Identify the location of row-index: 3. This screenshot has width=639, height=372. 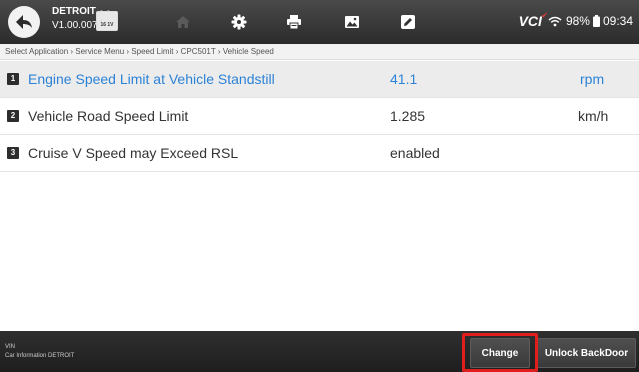
(13, 153).